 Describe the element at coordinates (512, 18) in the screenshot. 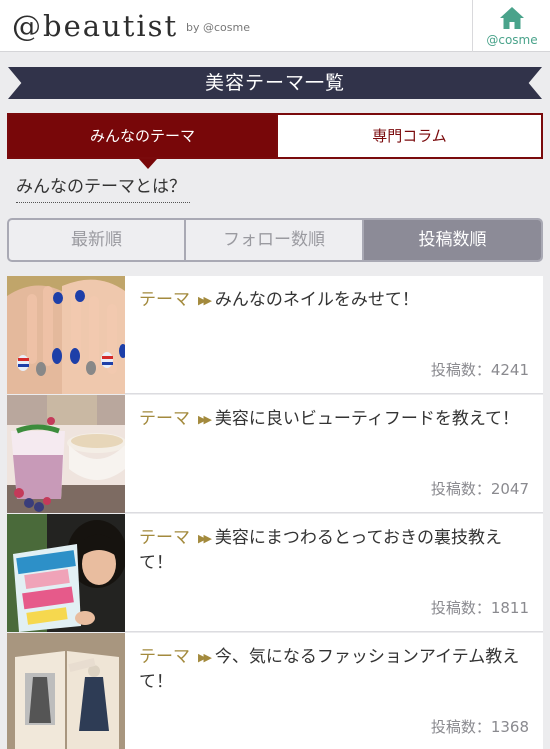

I see `home-icon` at that location.